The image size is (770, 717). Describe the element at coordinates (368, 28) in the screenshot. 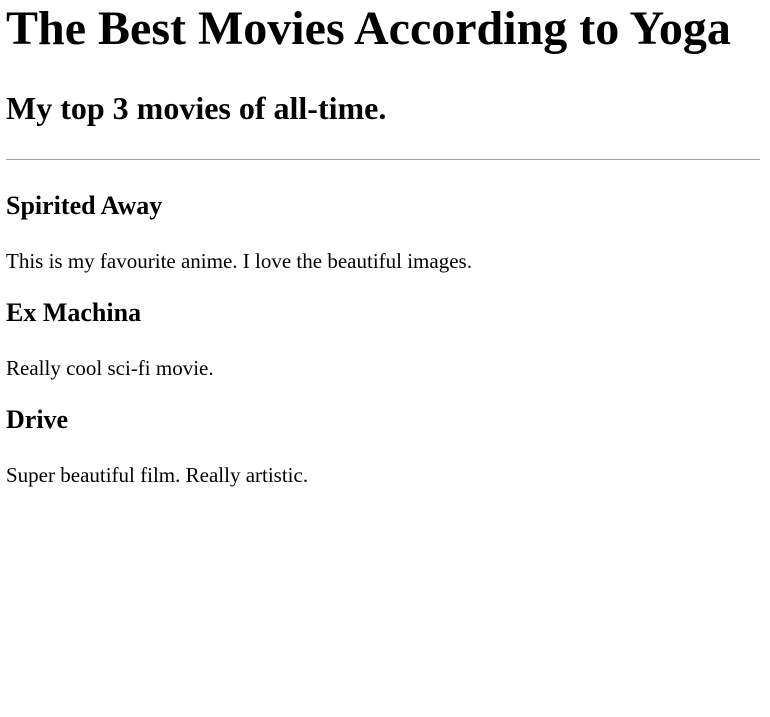

I see `page-title: The Best Movies According to Yoga` at that location.